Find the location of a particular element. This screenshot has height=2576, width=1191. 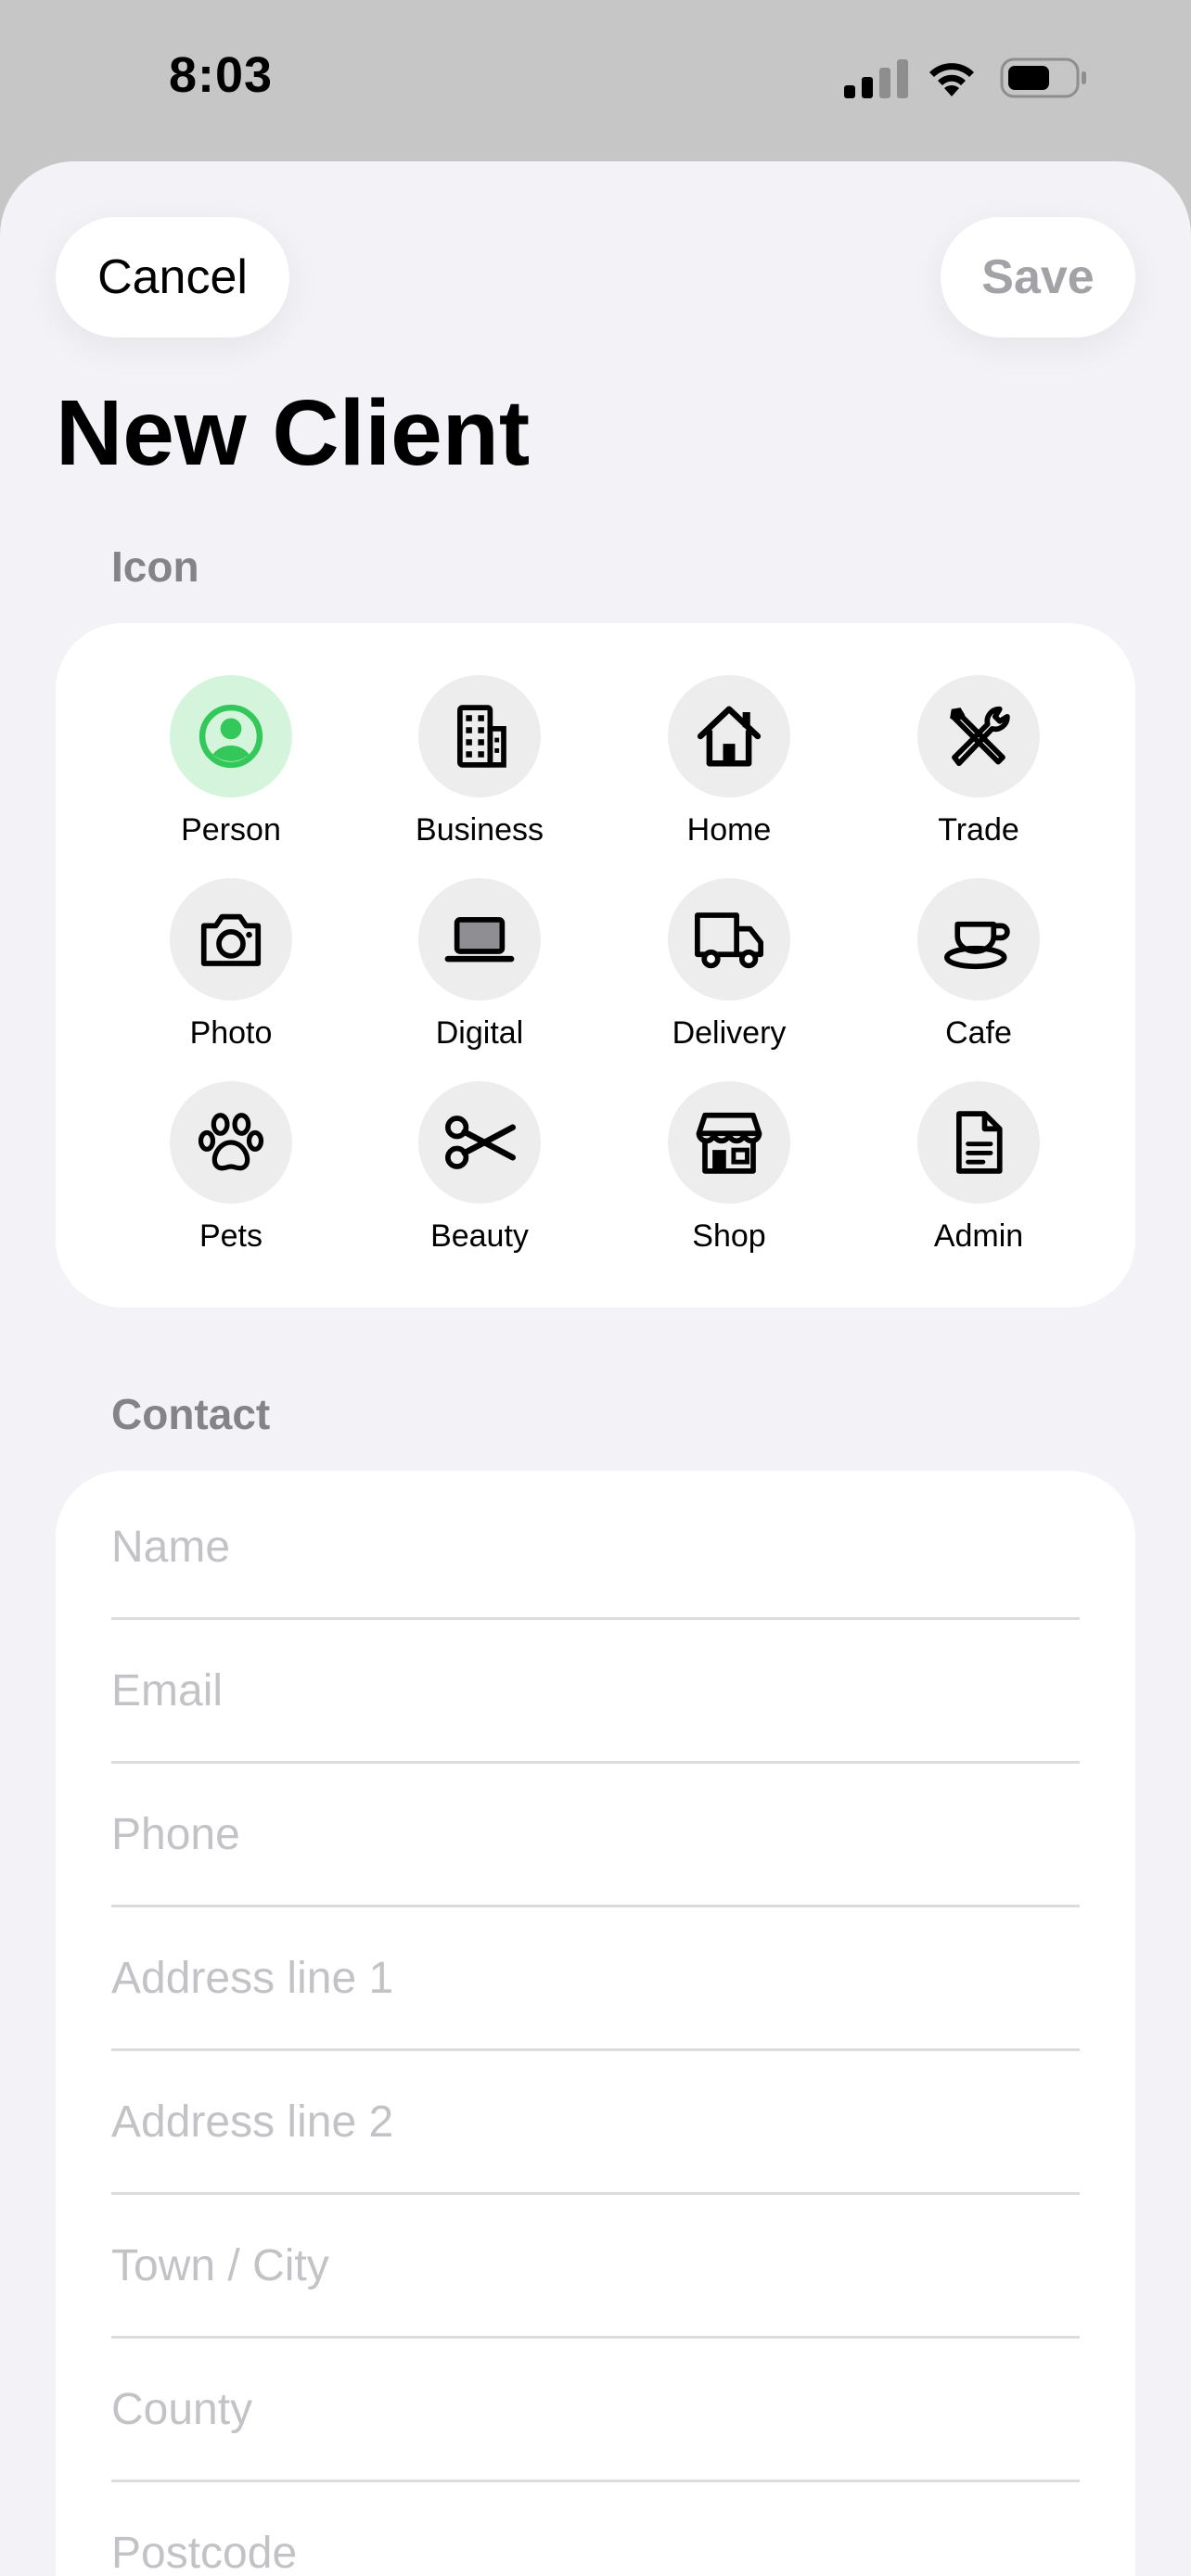

icon-option-admin: Admin is located at coordinates (979, 1174).